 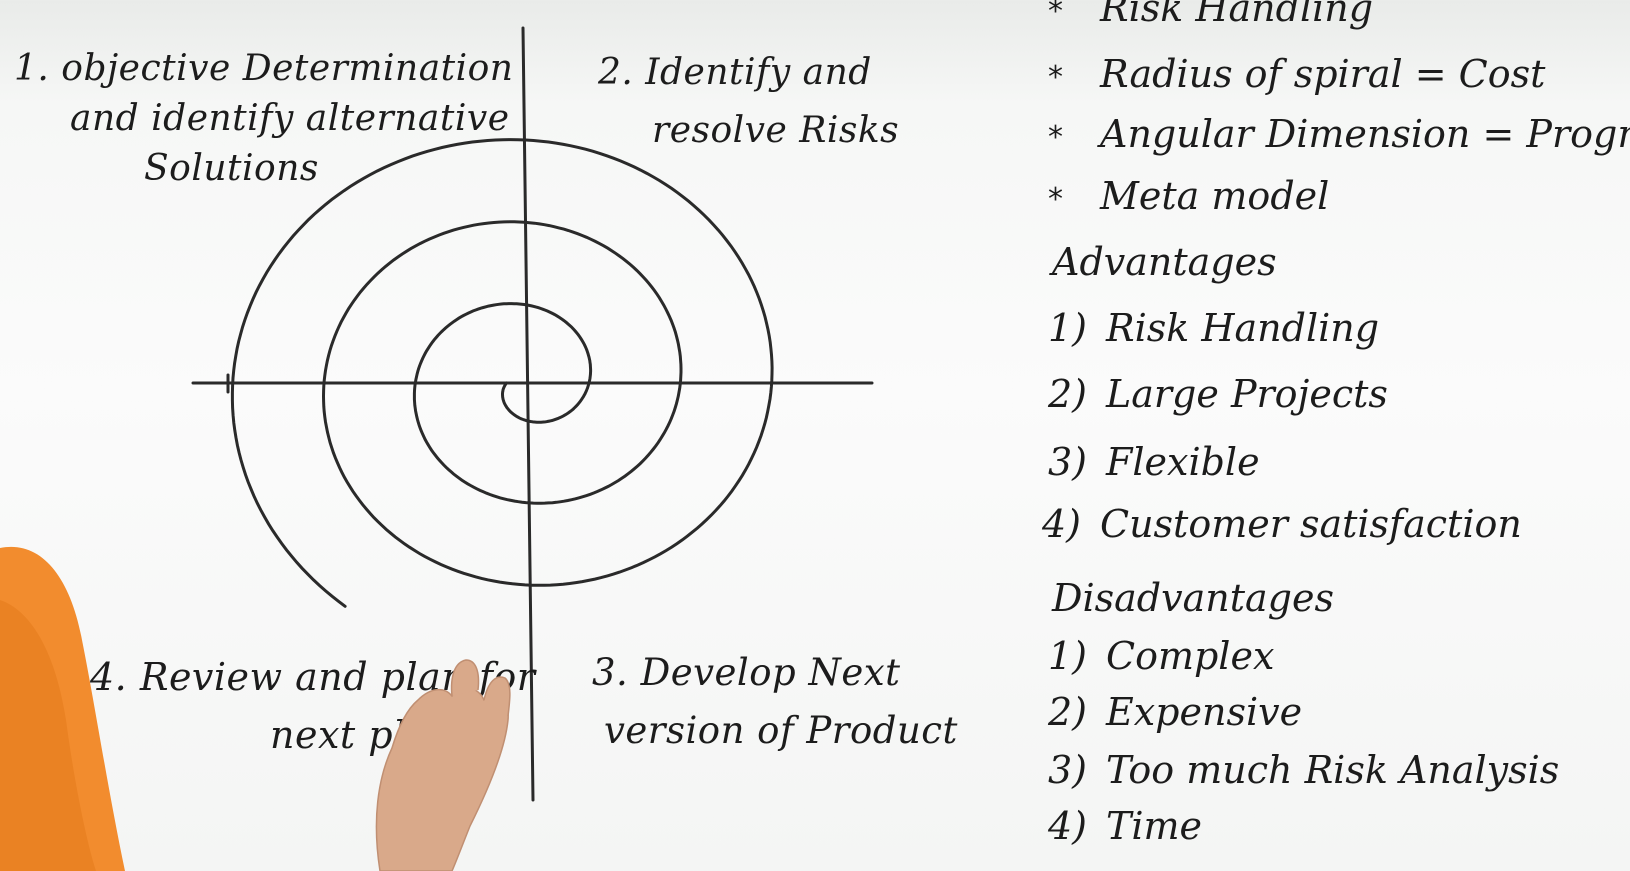 What do you see at coordinates (312, 706) in the screenshot?
I see `quadrant-4-label: 4. Review and plan for next phase` at bounding box center [312, 706].